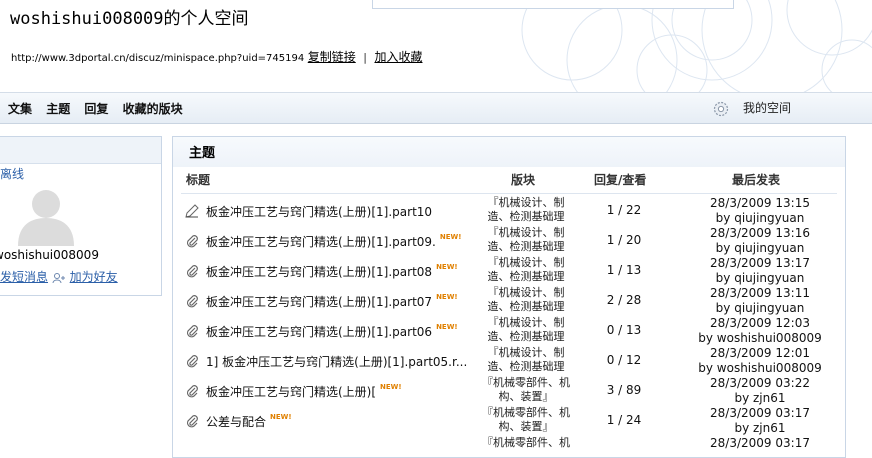  I want to click on reply-view-count: 1 / 24, so click(624, 420).